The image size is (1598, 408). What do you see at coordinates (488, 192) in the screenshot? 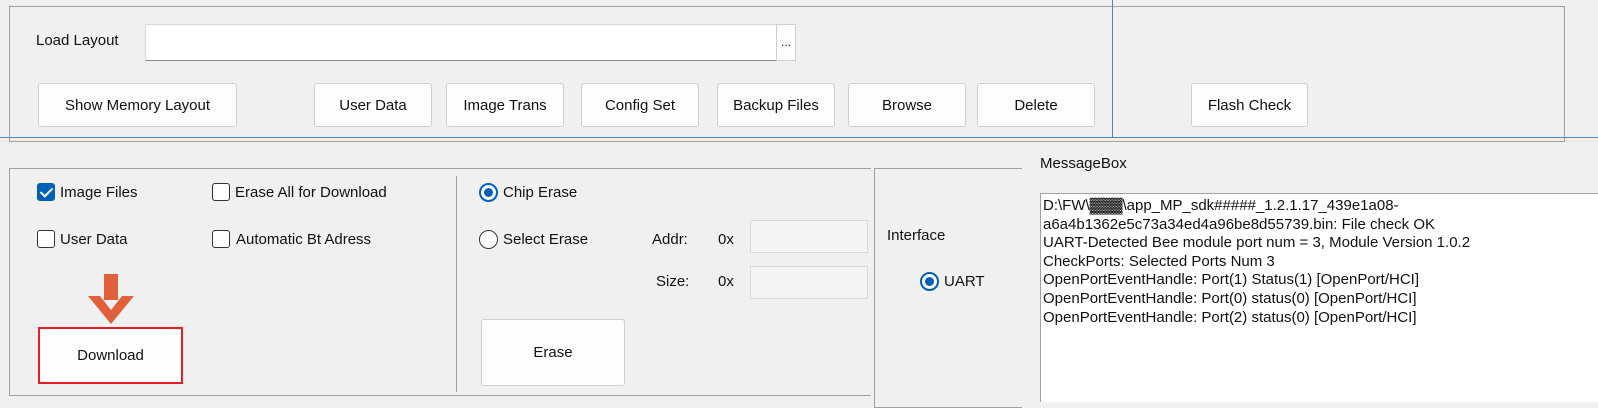
I see `chip-erase-radio` at bounding box center [488, 192].